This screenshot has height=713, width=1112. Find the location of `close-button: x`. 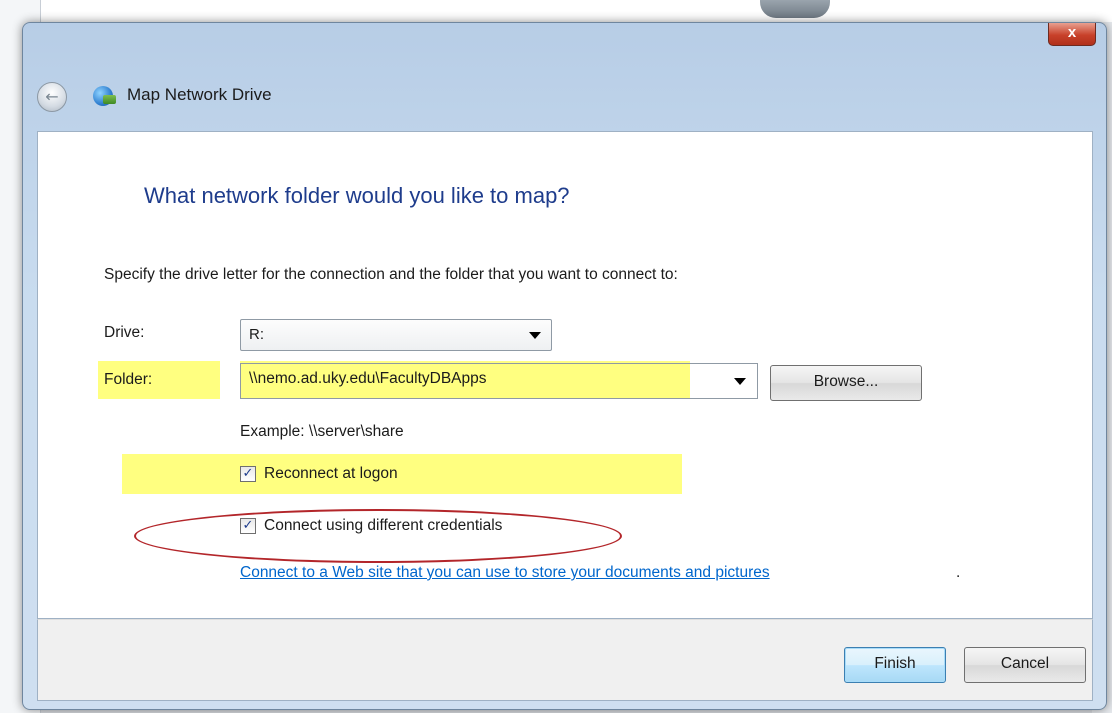

close-button: x is located at coordinates (1072, 34).